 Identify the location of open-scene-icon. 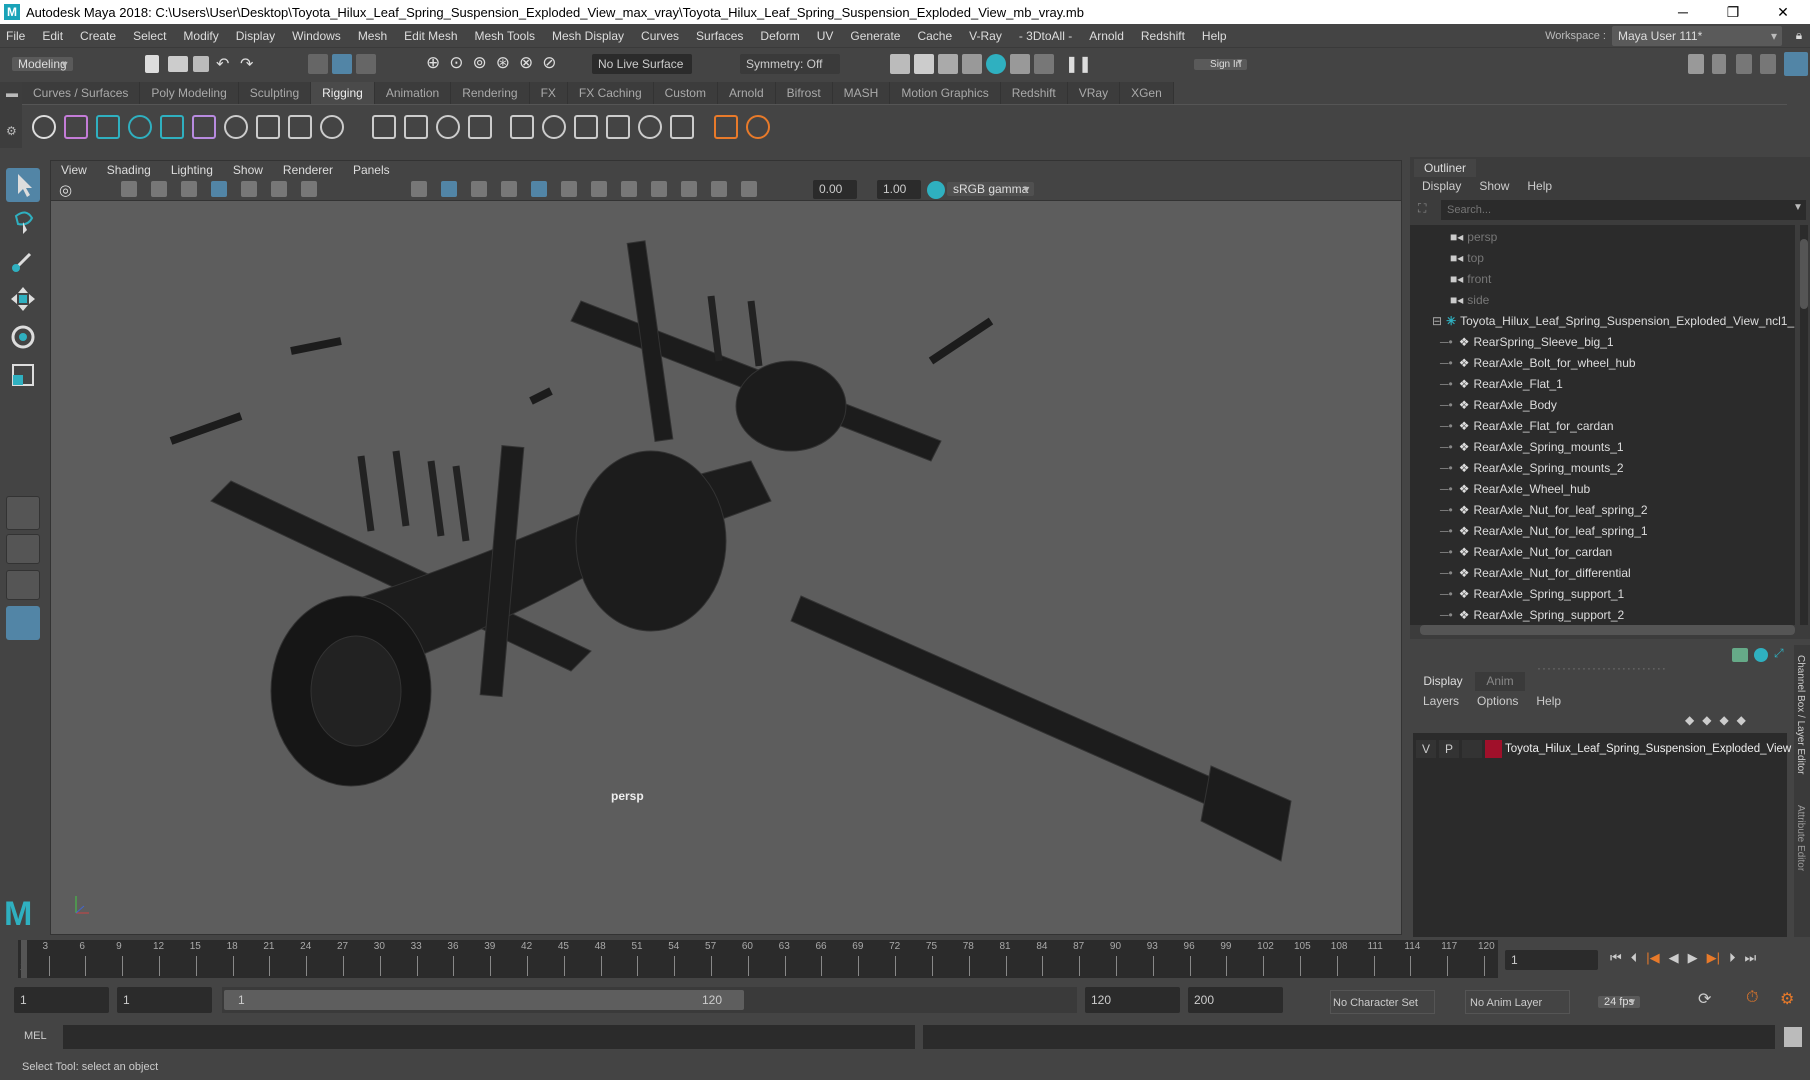
(178, 64).